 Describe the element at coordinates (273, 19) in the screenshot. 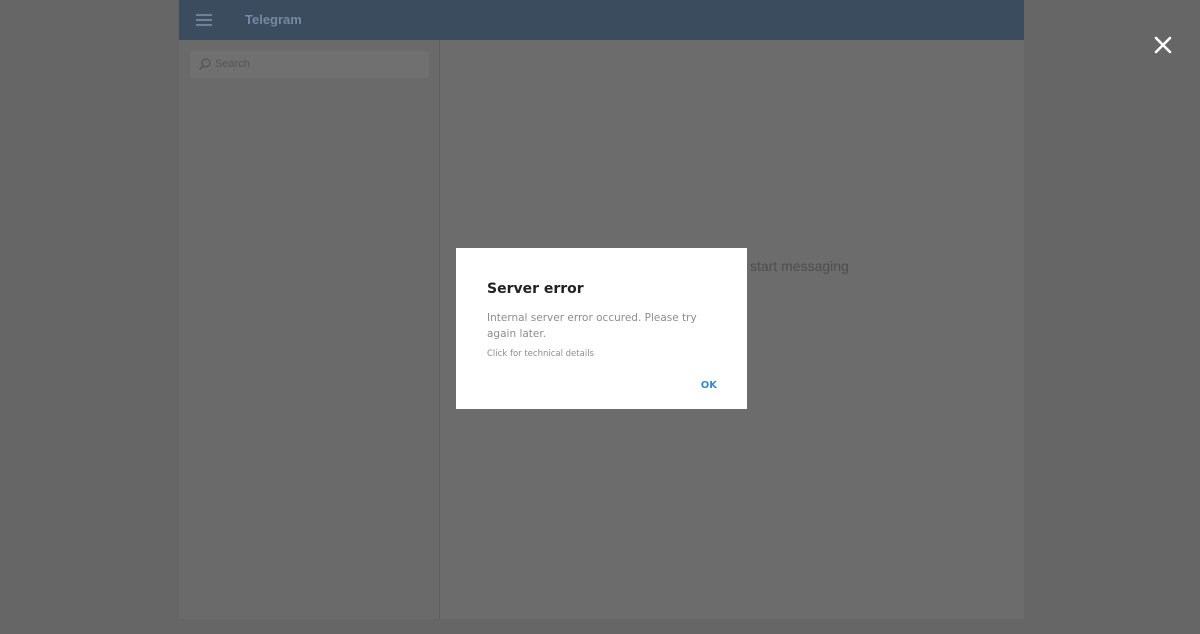

I see `app-title: Telegram` at that location.